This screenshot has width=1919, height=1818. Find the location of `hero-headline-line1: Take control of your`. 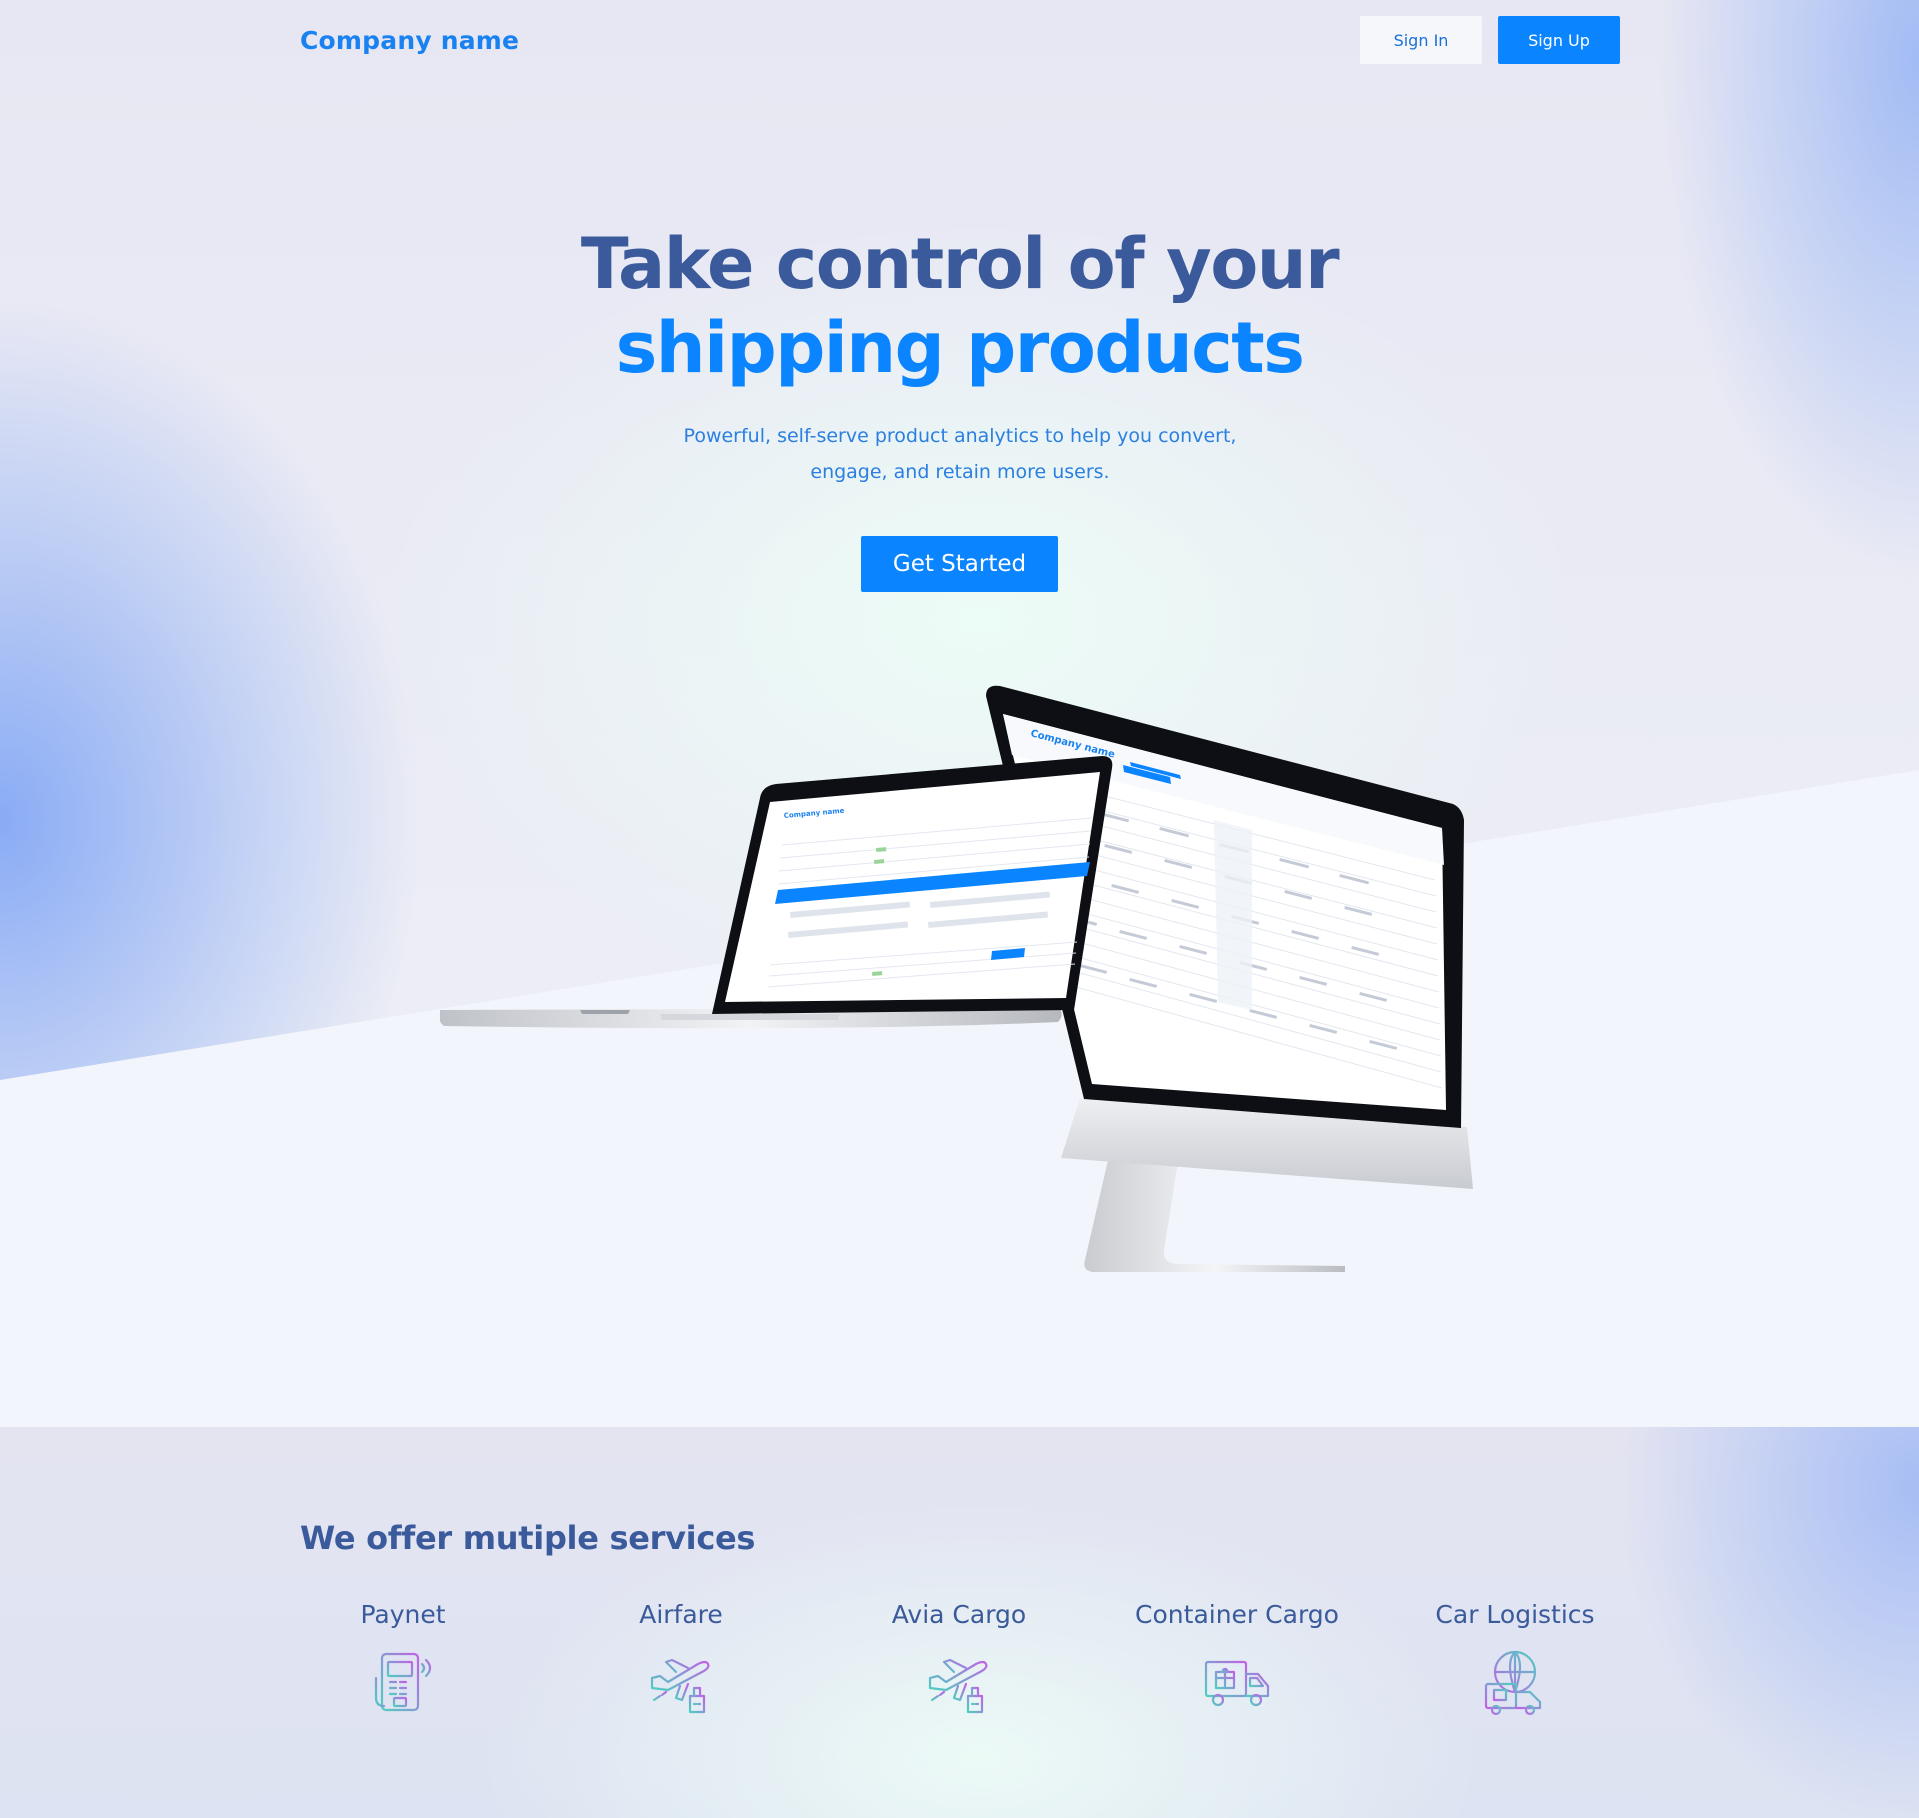

hero-headline-line1: Take control of your is located at coordinates (960, 264).